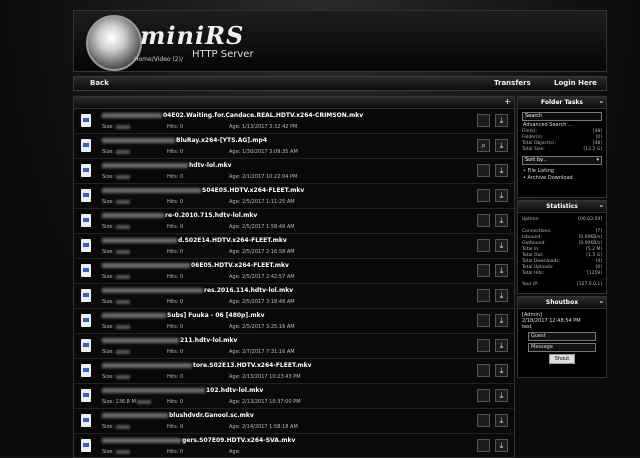 Image resolution: width=640 pixels, height=458 pixels. What do you see at coordinates (562, 347) in the screenshot?
I see `shout-message-input: Message` at bounding box center [562, 347].